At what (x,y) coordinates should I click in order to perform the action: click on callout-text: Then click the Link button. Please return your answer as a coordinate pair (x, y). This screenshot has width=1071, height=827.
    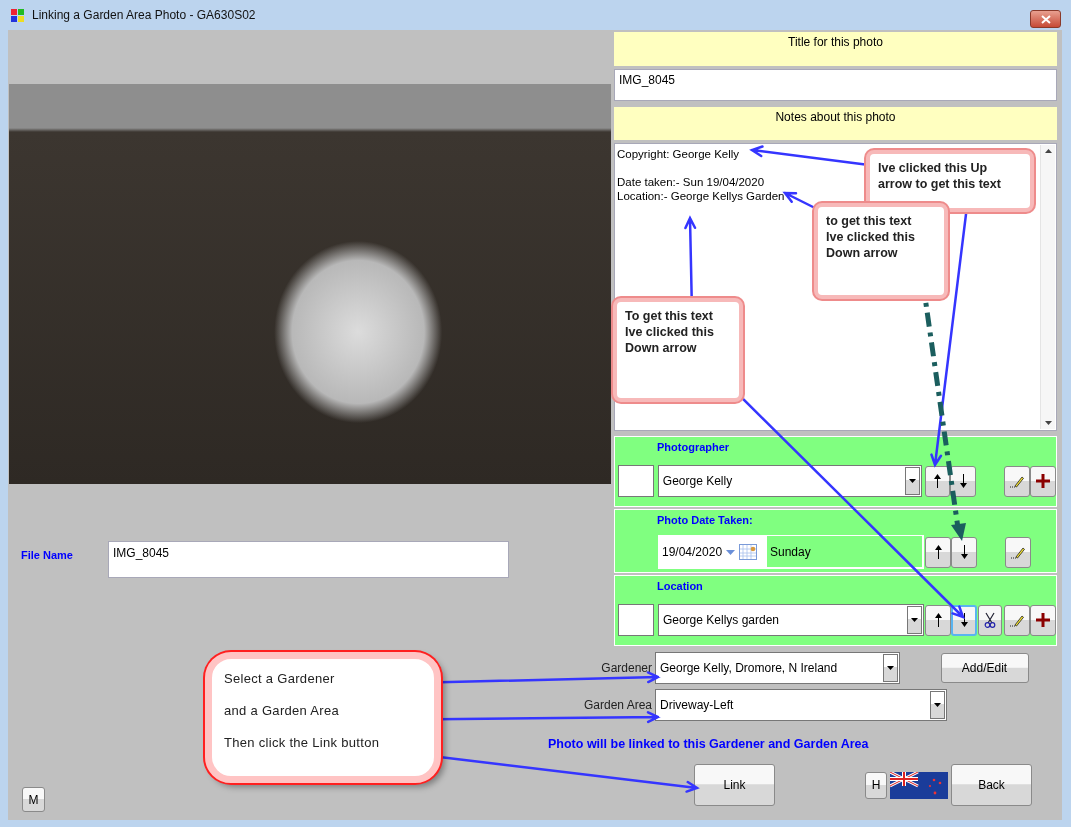
    Looking at the image, I should click on (302, 743).